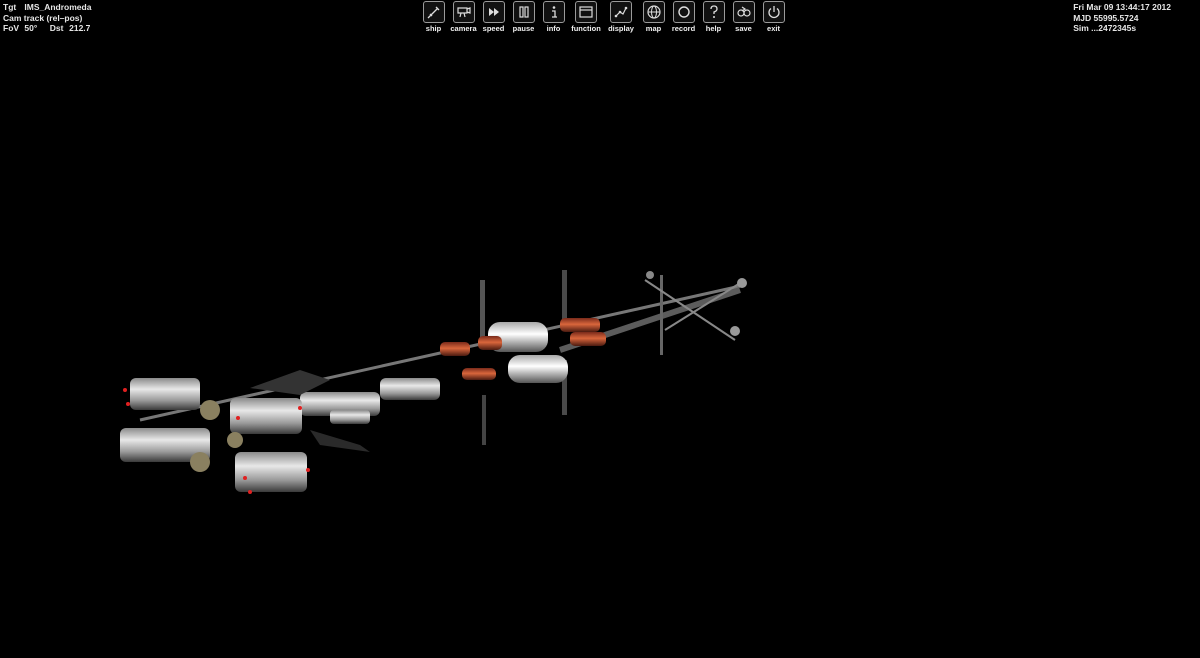 This screenshot has width=1200, height=658. I want to click on help-button: help, so click(713, 17).